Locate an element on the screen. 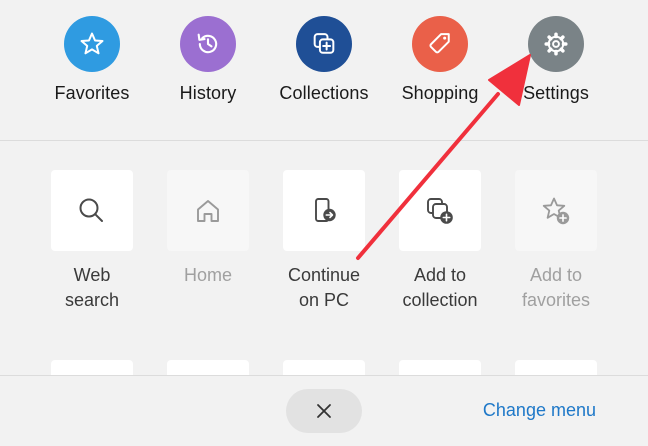 The width and height of the screenshot is (648, 446). web-search-label-line-1: Web is located at coordinates (92, 275).